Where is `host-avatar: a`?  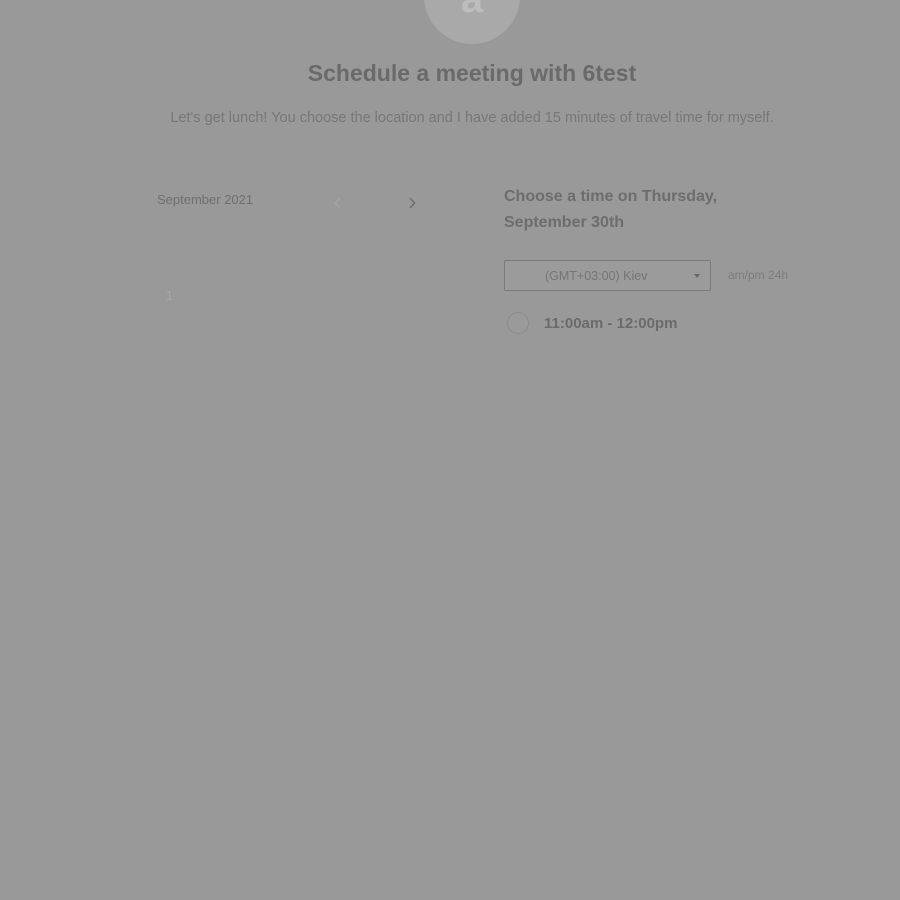
host-avatar: a is located at coordinates (472, 22).